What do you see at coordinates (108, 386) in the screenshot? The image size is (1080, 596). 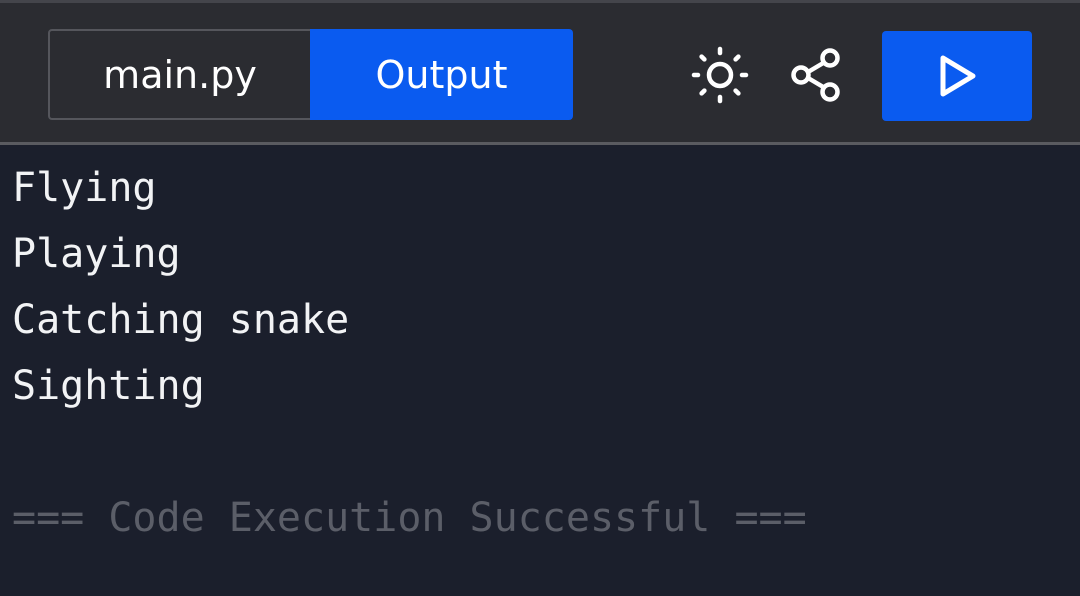 I see `output-line: Sighting` at bounding box center [108, 386].